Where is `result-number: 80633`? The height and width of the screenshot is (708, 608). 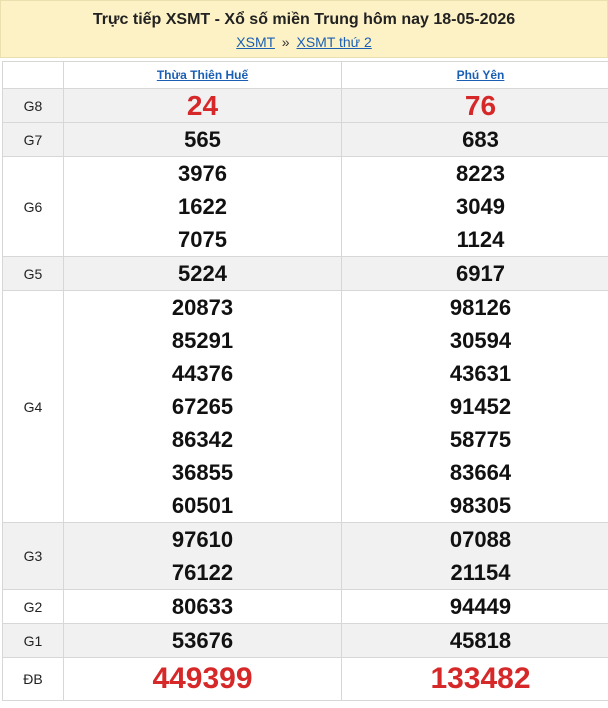 result-number: 80633 is located at coordinates (202, 606).